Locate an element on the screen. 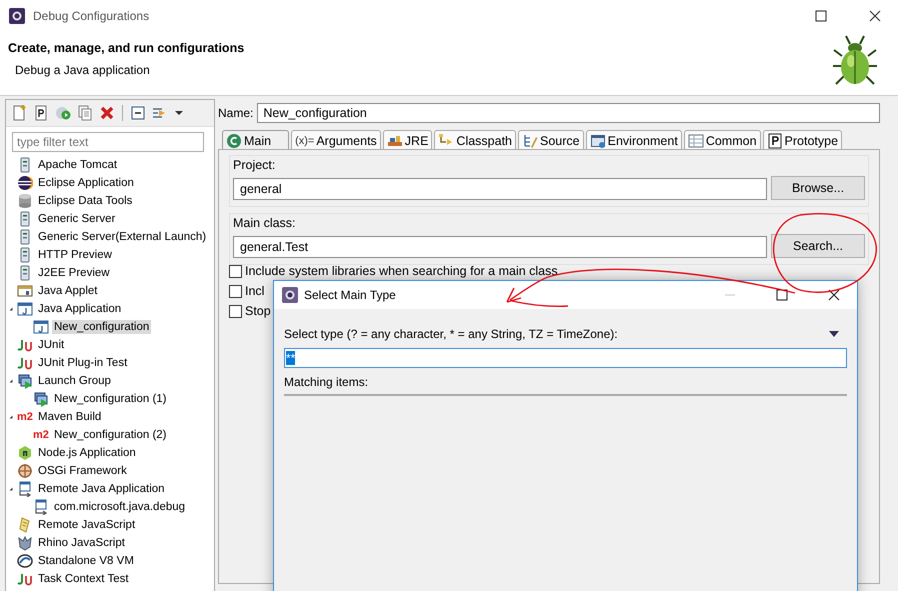 The image size is (898, 591). tree-item: J2EE Preview is located at coordinates (74, 273).